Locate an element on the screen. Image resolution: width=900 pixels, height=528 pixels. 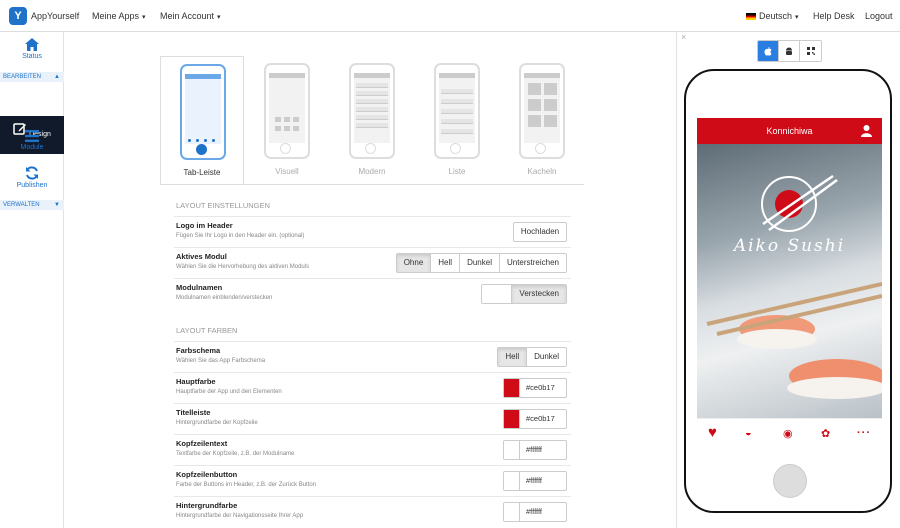
app-tab-bar: ♥ ◒ ◉ ✿ ··· is located at coordinates (789, 433).